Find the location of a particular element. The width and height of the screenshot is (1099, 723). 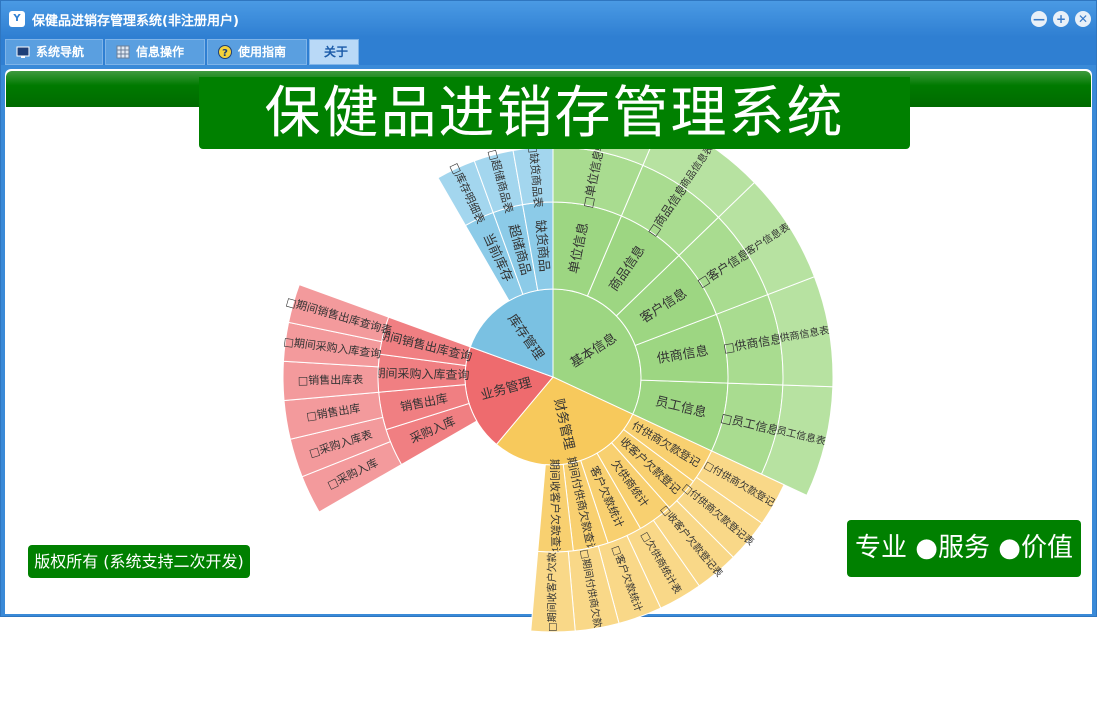

banner-title: 保健品进销存管理系统 is located at coordinates (554, 113).